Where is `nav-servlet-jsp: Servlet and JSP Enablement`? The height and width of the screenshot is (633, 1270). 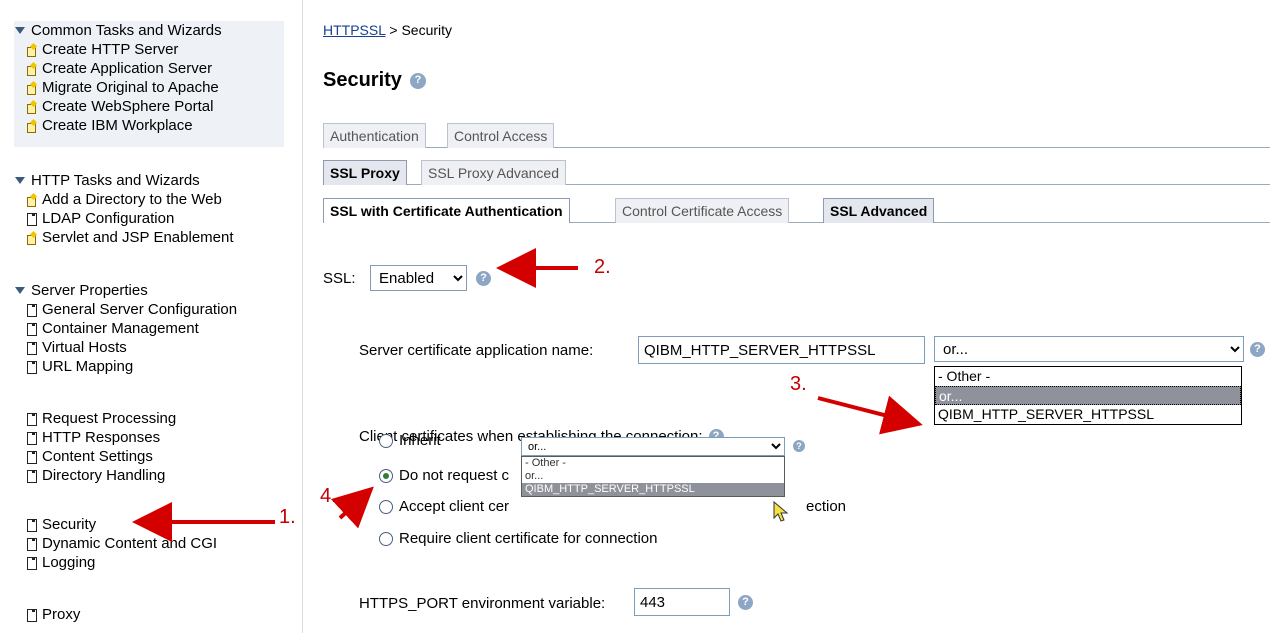
nav-servlet-jsp: Servlet and JSP Enablement is located at coordinates (124, 237).